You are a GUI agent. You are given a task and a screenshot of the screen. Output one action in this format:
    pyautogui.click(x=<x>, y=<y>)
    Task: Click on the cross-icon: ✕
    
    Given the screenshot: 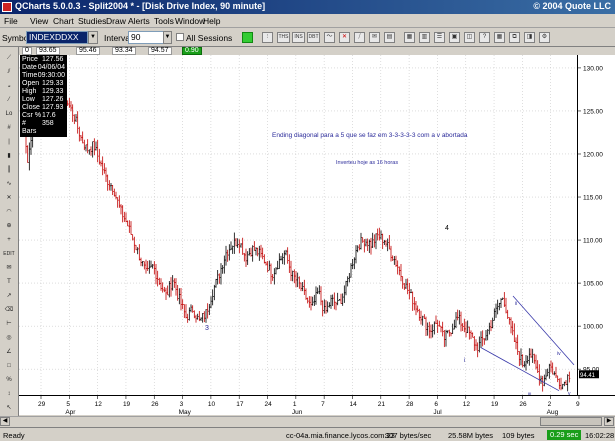 What is the action you would take?
    pyautogui.click(x=344, y=37)
    